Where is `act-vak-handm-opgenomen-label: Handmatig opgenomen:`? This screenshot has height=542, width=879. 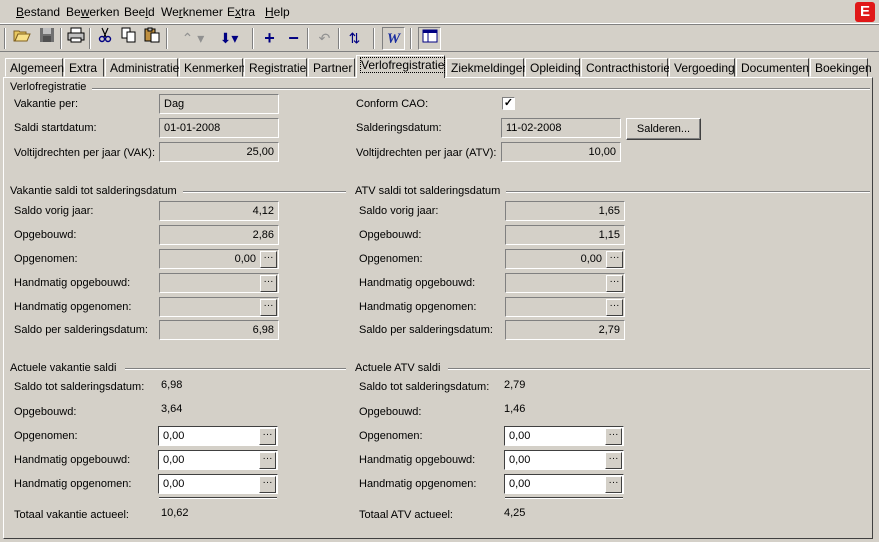 act-vak-handm-opgenomen-label: Handmatig opgenomen: is located at coordinates (73, 484).